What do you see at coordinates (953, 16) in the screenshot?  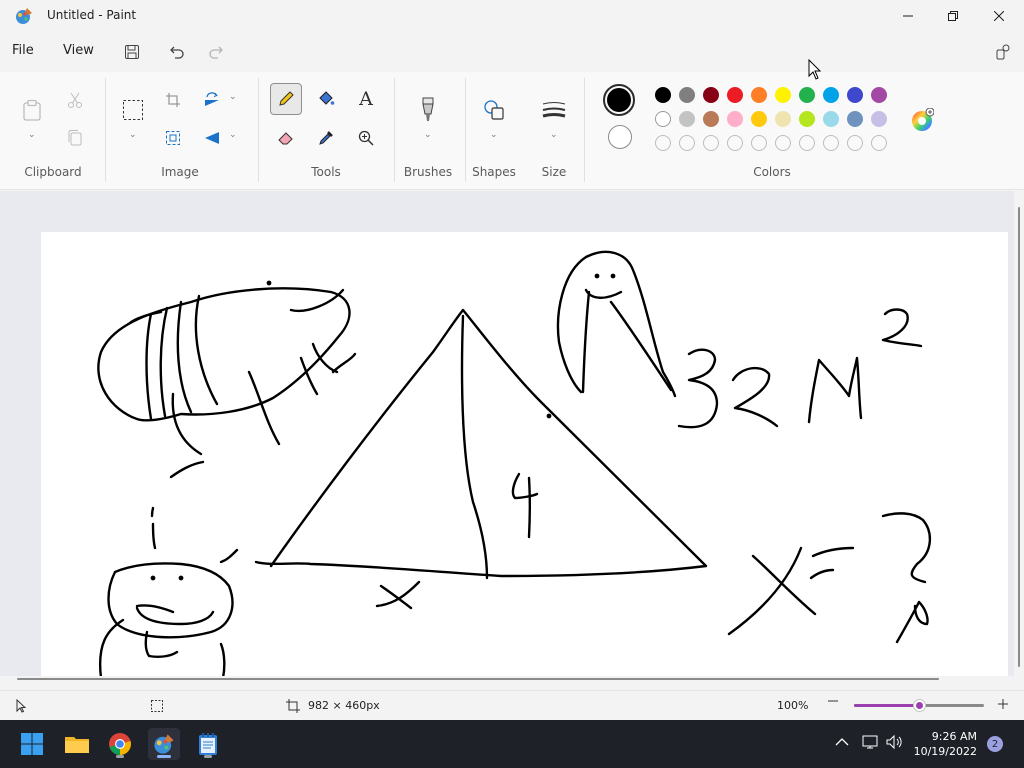 I see `restore-button` at bounding box center [953, 16].